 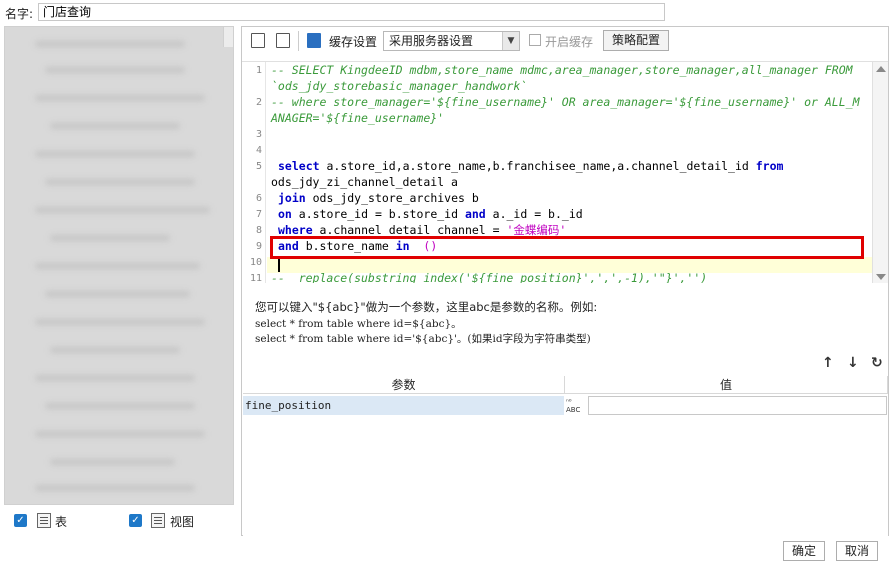 I want to click on line-number: 2, so click(x=258, y=102).